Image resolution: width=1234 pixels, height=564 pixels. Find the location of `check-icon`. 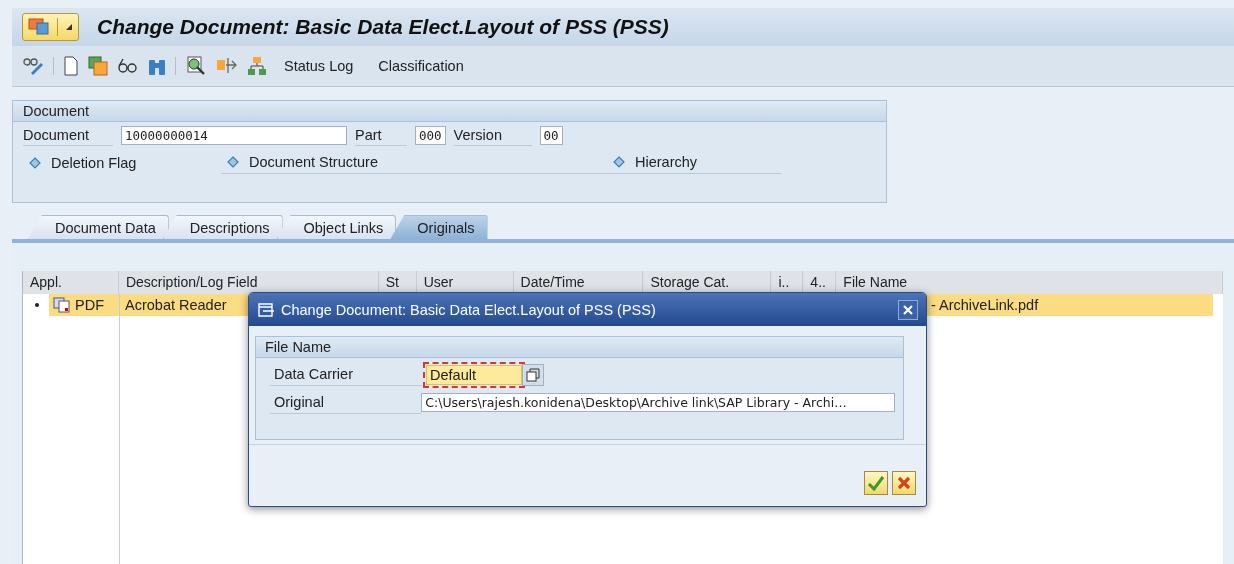

check-icon is located at coordinates (876, 483).